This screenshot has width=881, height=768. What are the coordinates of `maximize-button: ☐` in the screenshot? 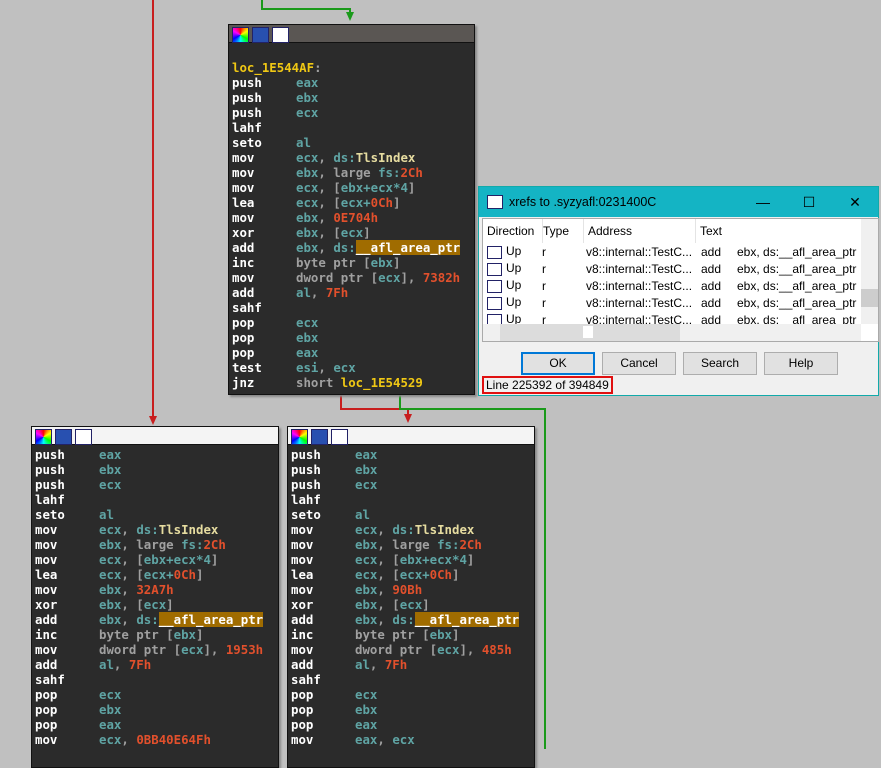 It's located at (809, 202).